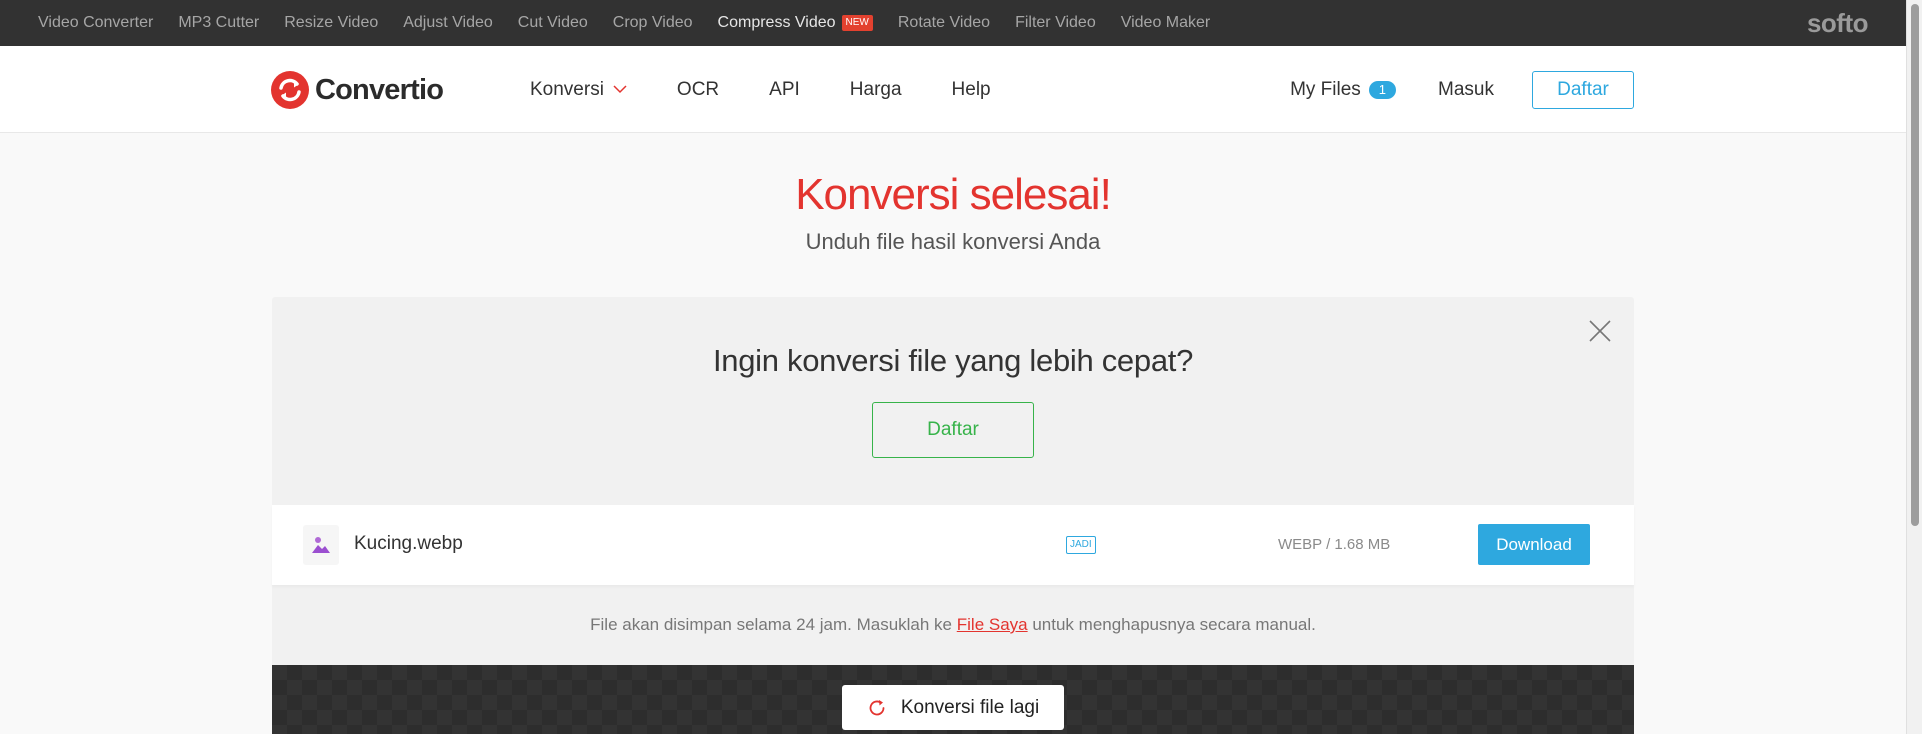 The height and width of the screenshot is (734, 1922). What do you see at coordinates (1534, 544) in the screenshot?
I see `download-button: Download` at bounding box center [1534, 544].